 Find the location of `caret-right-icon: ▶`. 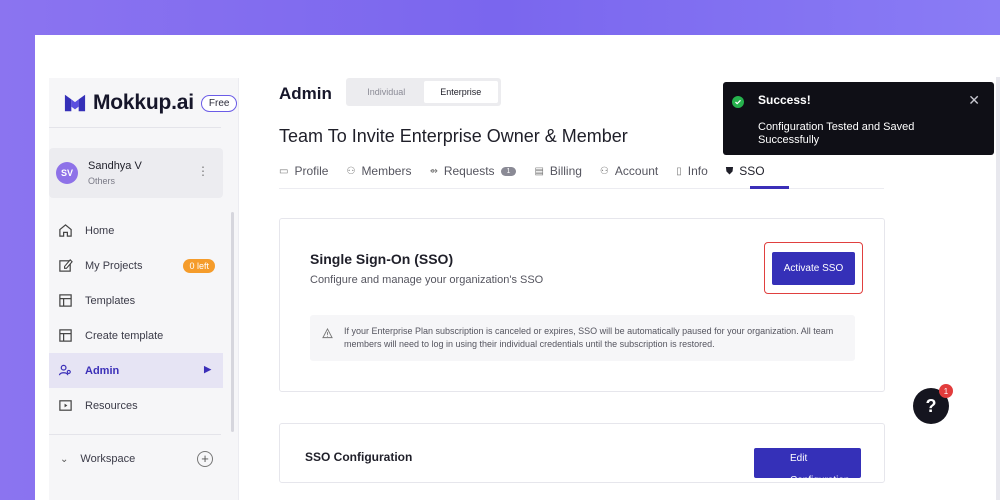

caret-right-icon: ▶ is located at coordinates (207, 369).